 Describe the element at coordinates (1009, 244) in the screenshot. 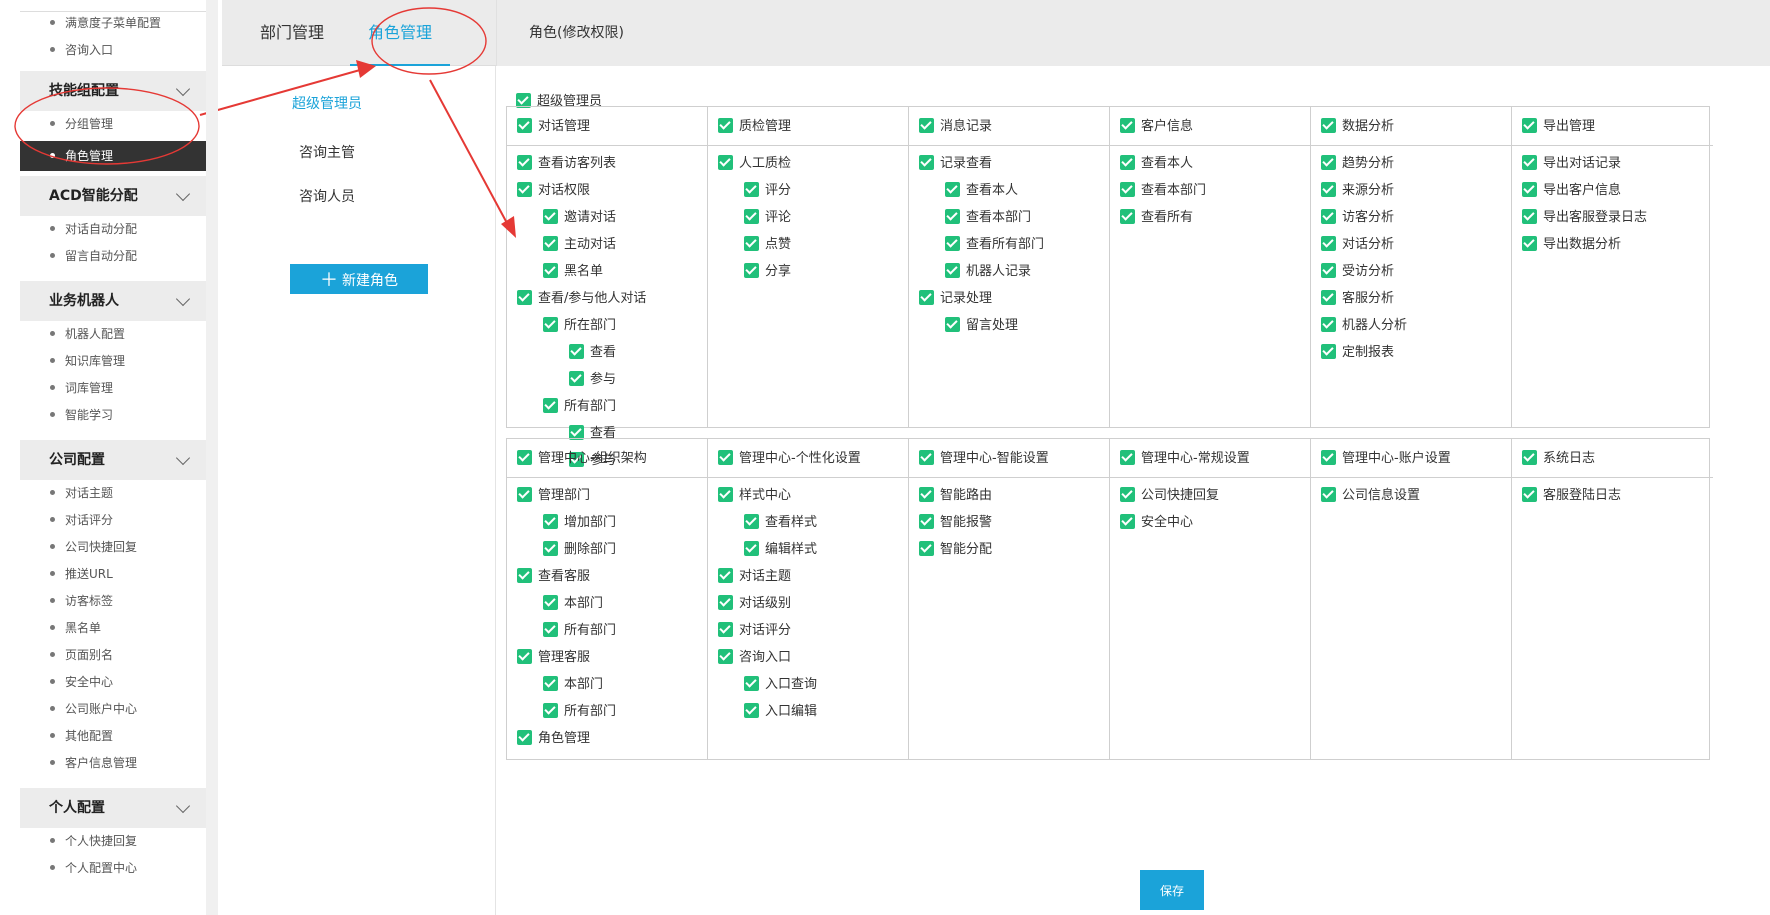

I see `permission-item: 查看所有部门` at that location.